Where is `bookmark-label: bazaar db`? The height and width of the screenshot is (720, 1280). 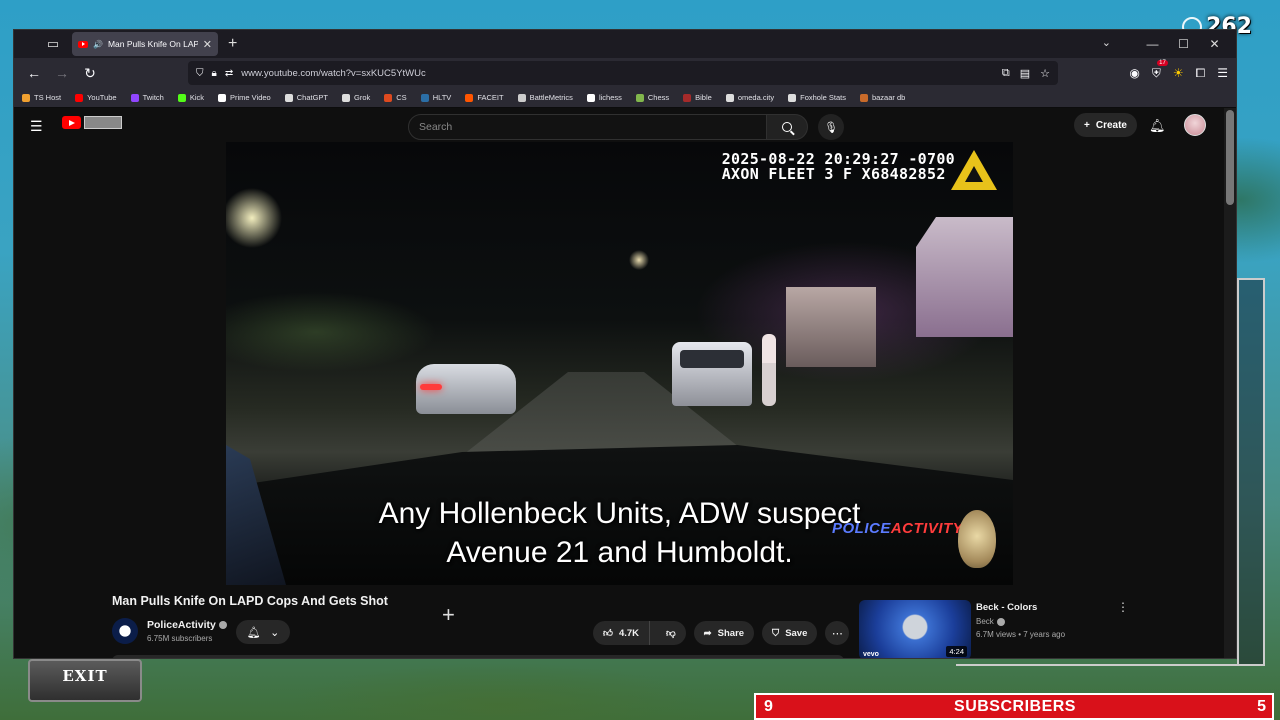 bookmark-label: bazaar db is located at coordinates (888, 97).